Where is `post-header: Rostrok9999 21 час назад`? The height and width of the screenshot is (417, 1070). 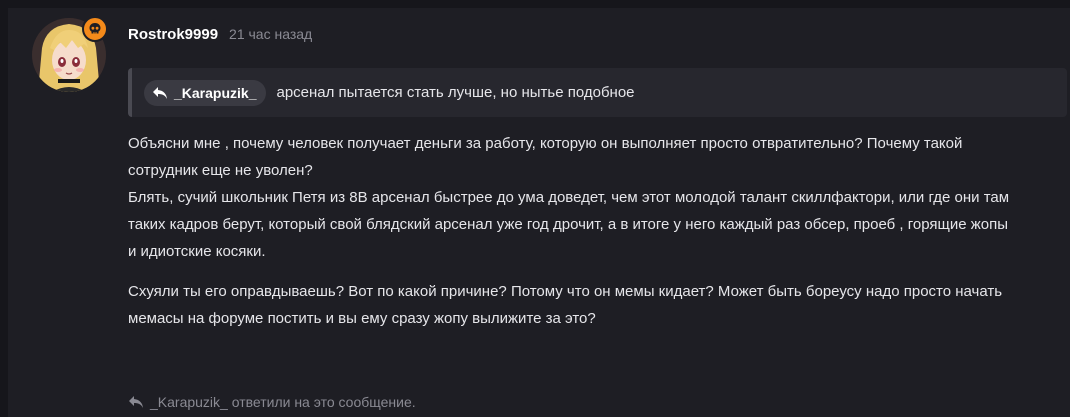 post-header: Rostrok9999 21 час назад is located at coordinates (220, 34).